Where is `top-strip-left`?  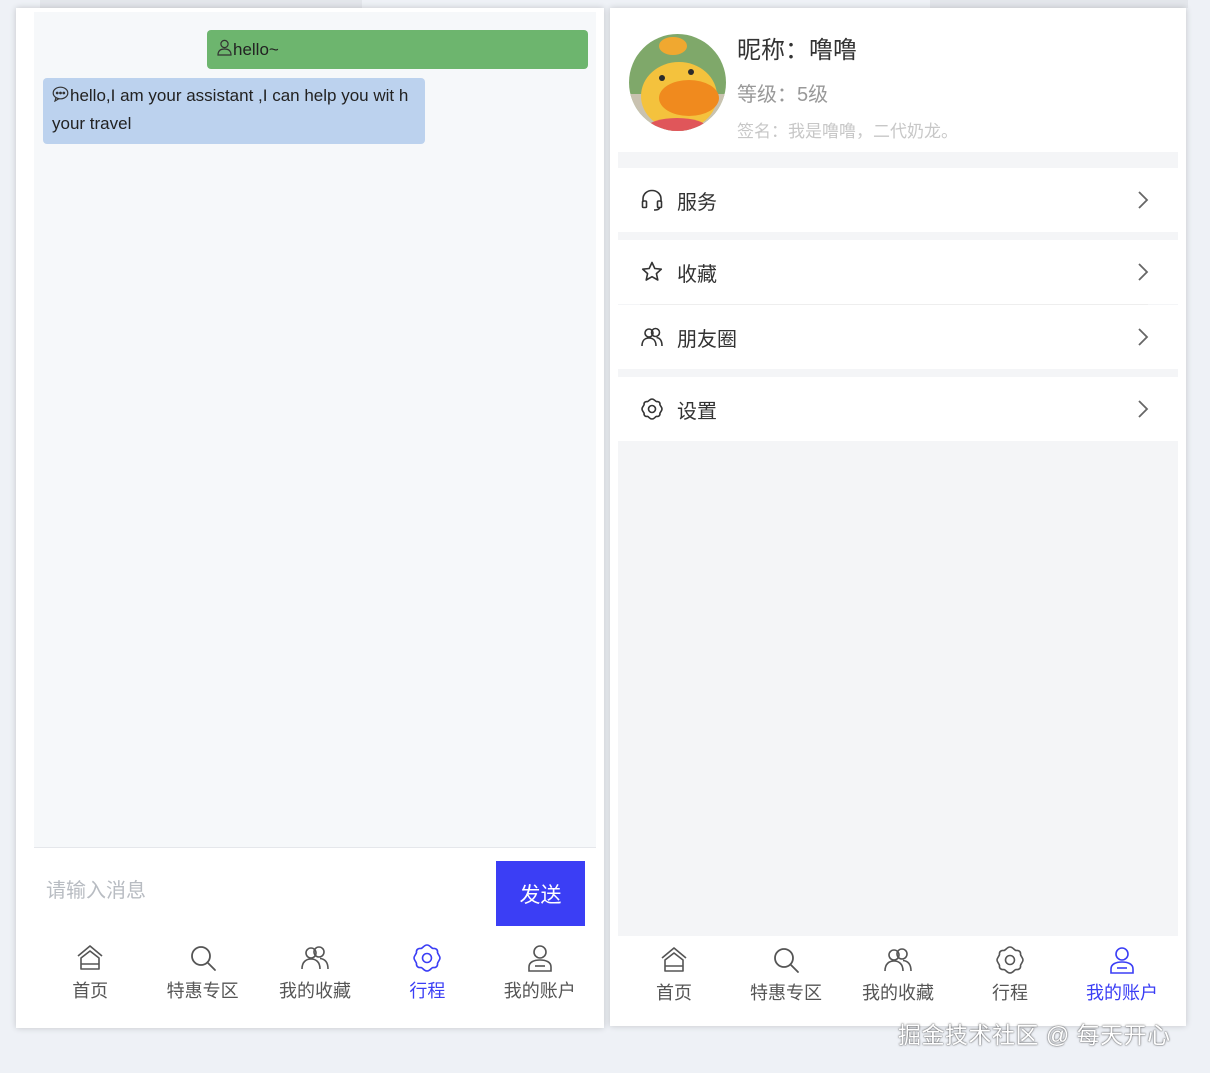 top-strip-left is located at coordinates (201, 4).